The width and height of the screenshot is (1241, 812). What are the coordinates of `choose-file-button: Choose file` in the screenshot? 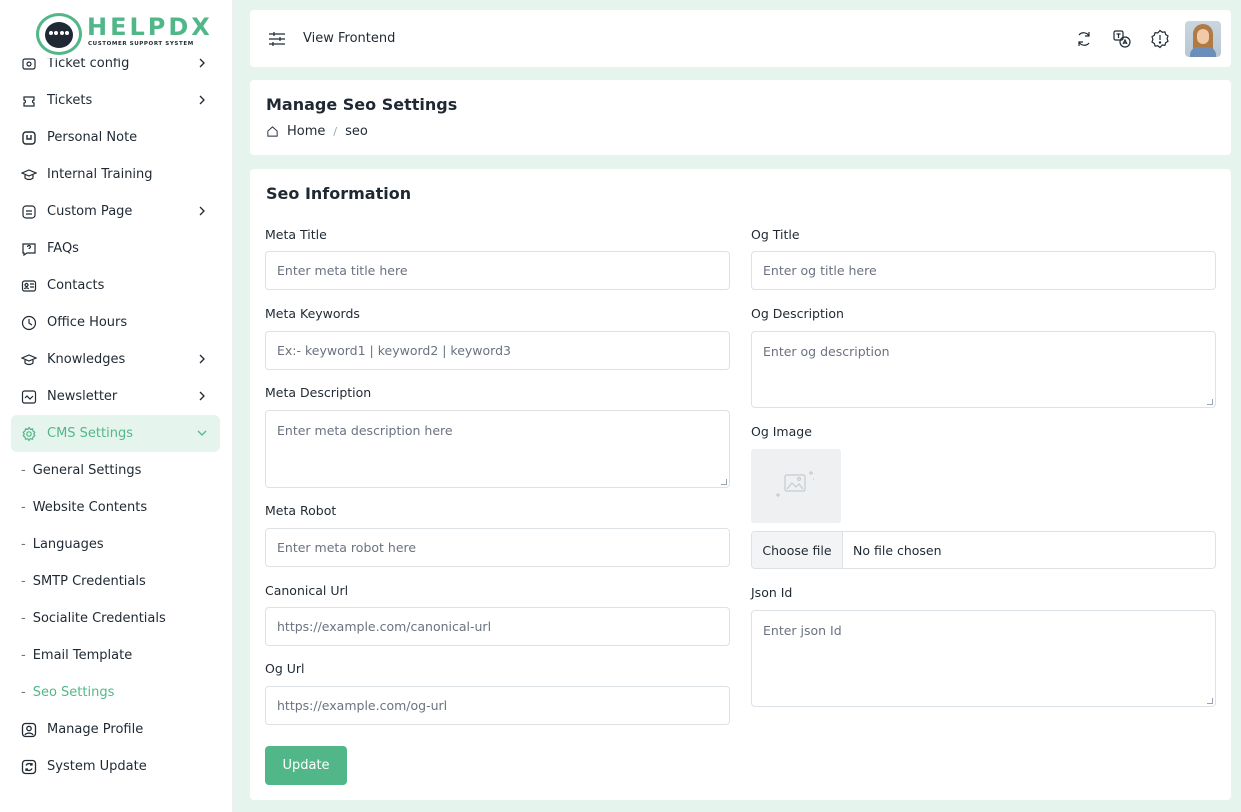 It's located at (797, 550).